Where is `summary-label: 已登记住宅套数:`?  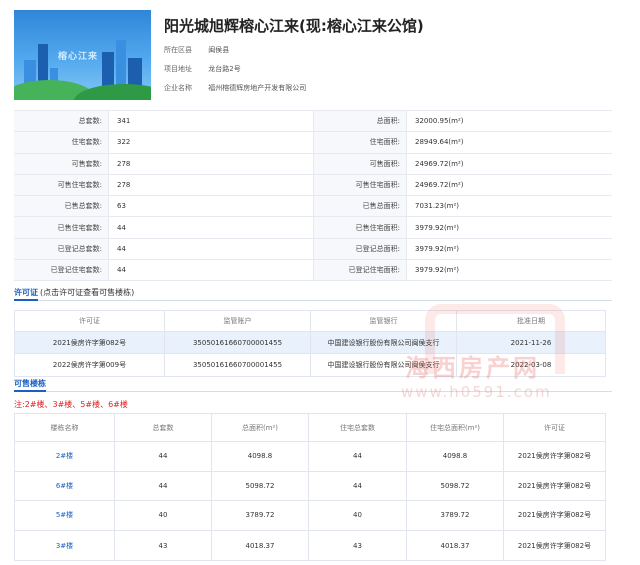
summary-label: 已登记住宅套数: is located at coordinates (61, 270).